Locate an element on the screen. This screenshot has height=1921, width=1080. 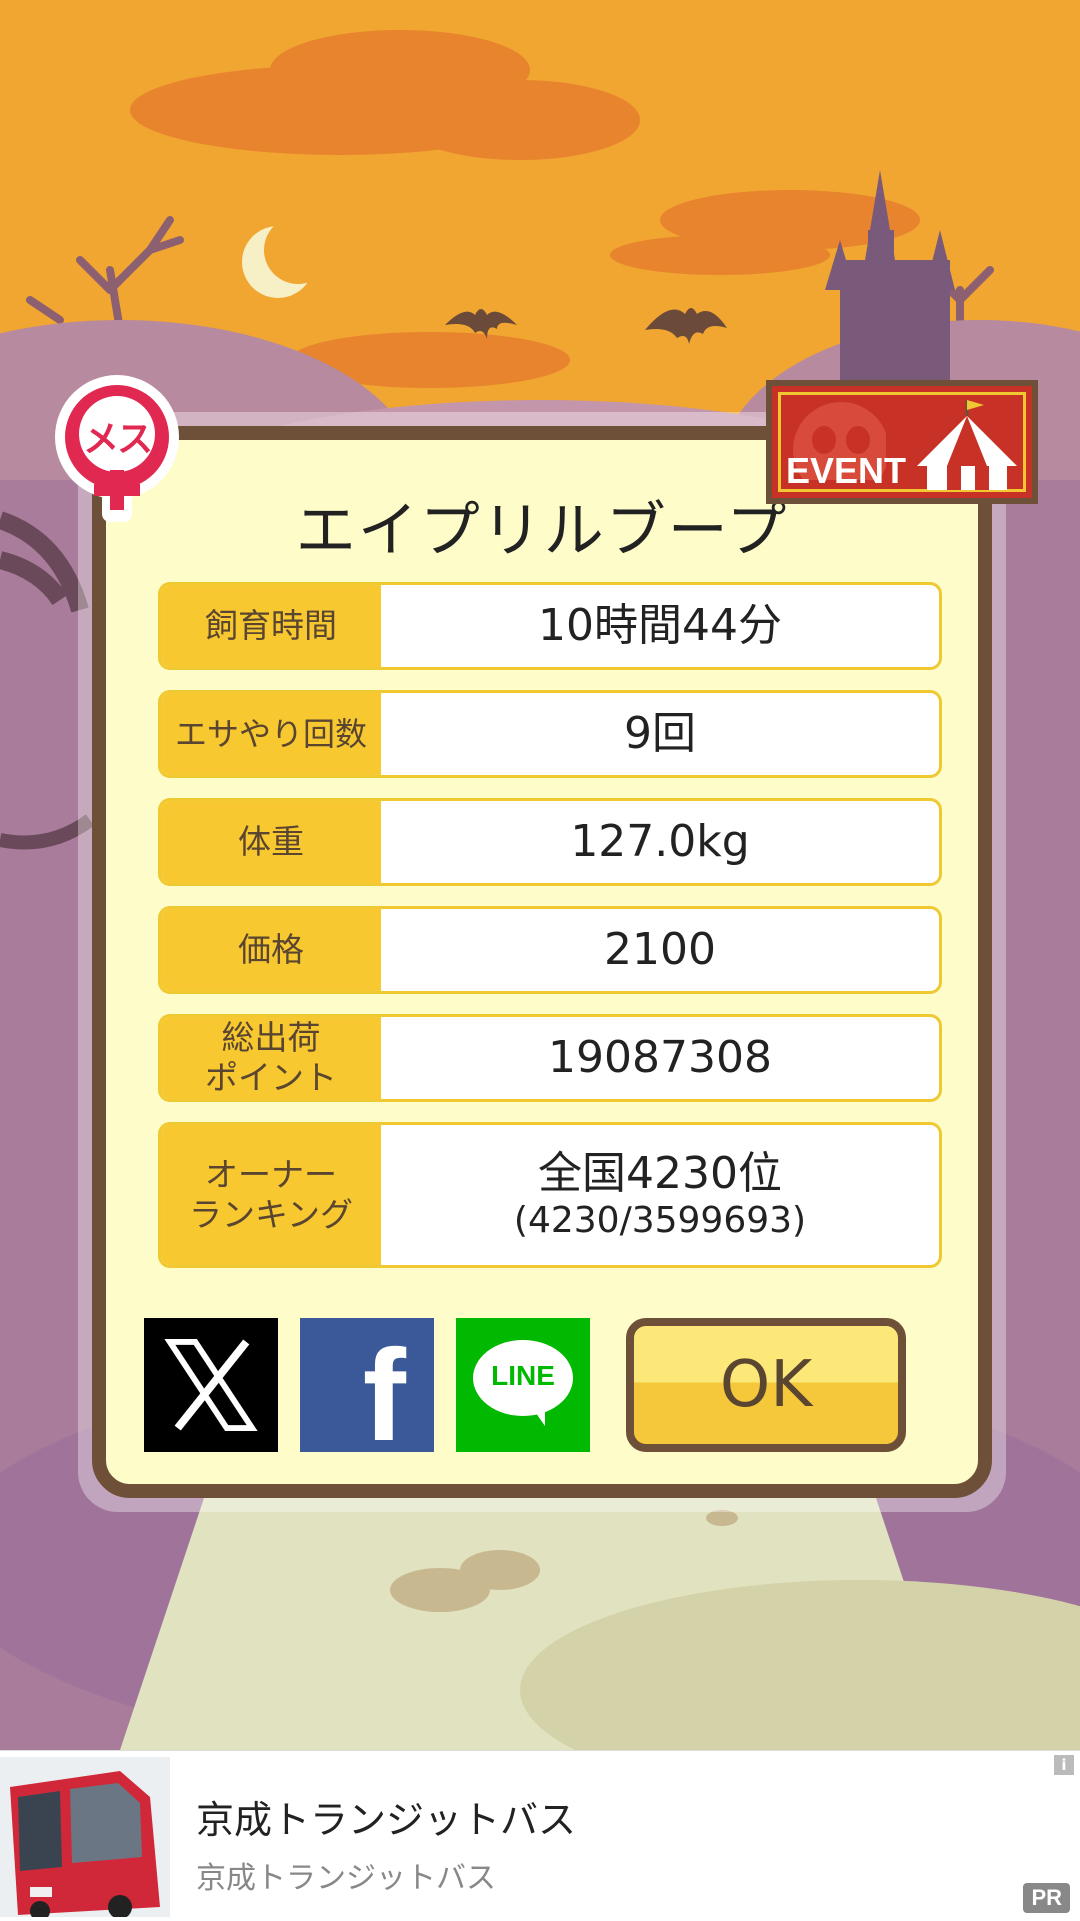
share-facebook-button: f is located at coordinates (367, 1393).